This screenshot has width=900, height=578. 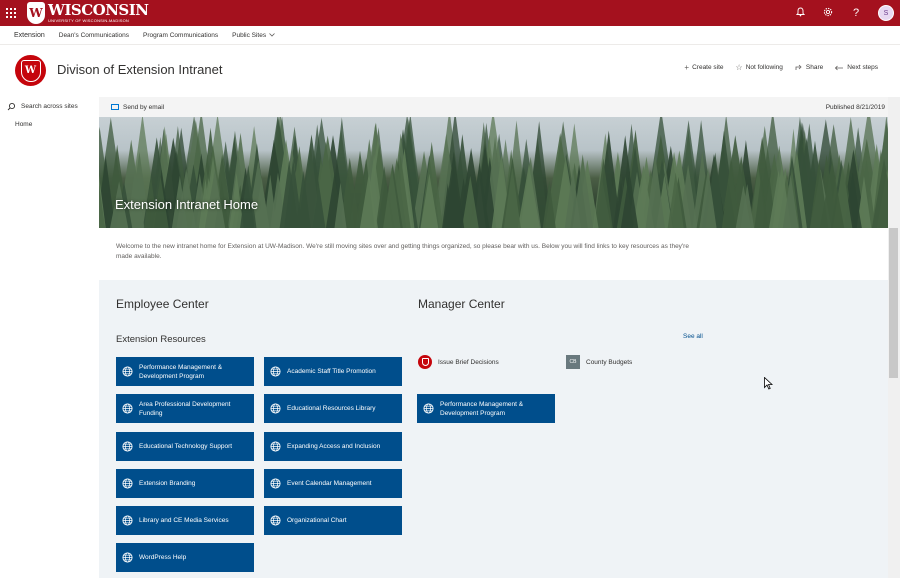 What do you see at coordinates (425, 362) in the screenshot?
I see `extension-logo-icon` at bounding box center [425, 362].